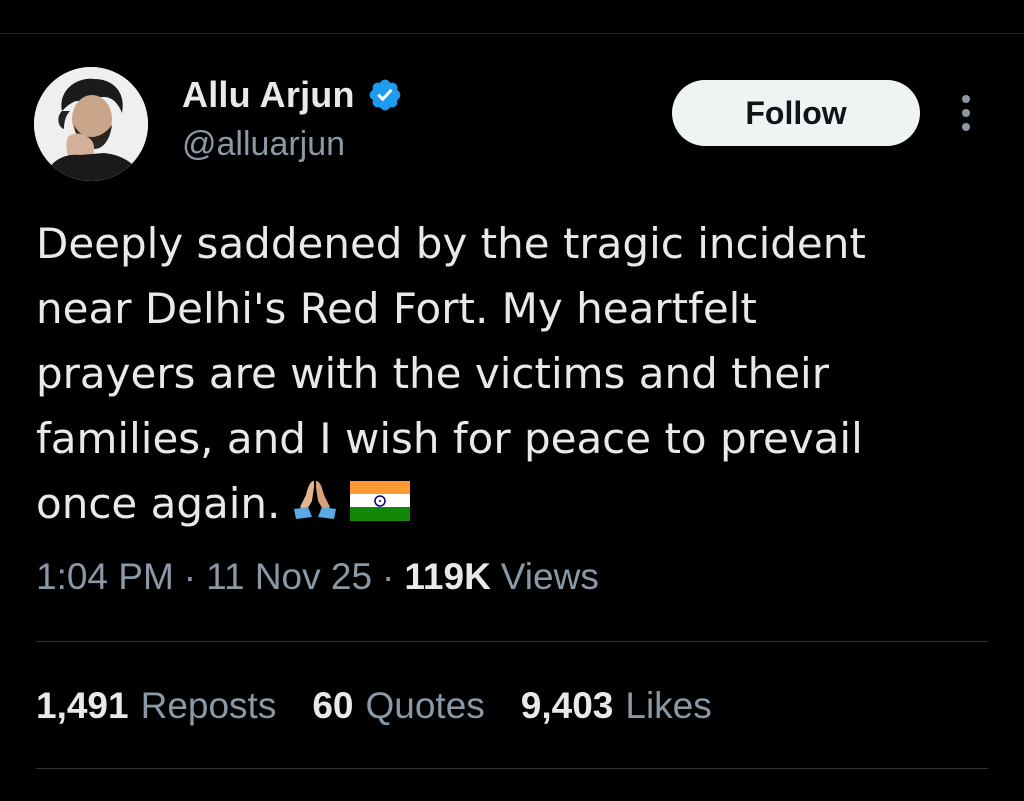 The image size is (1024, 801). I want to click on tweet-meta: 1:04 PM · 11 Nov 25 · 119K Views, so click(317, 577).